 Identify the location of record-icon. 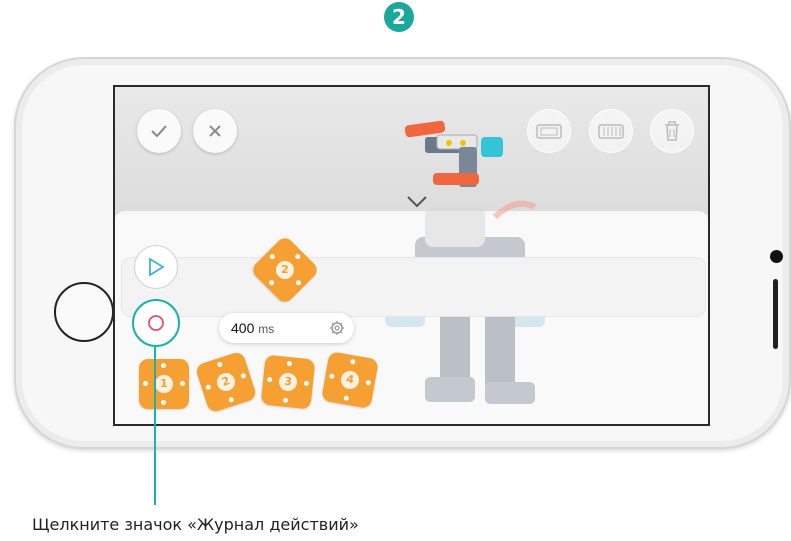
(156, 323).